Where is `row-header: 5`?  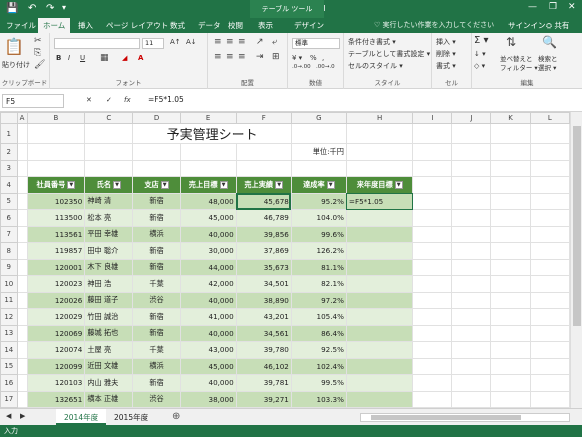 row-header: 5 is located at coordinates (9, 201).